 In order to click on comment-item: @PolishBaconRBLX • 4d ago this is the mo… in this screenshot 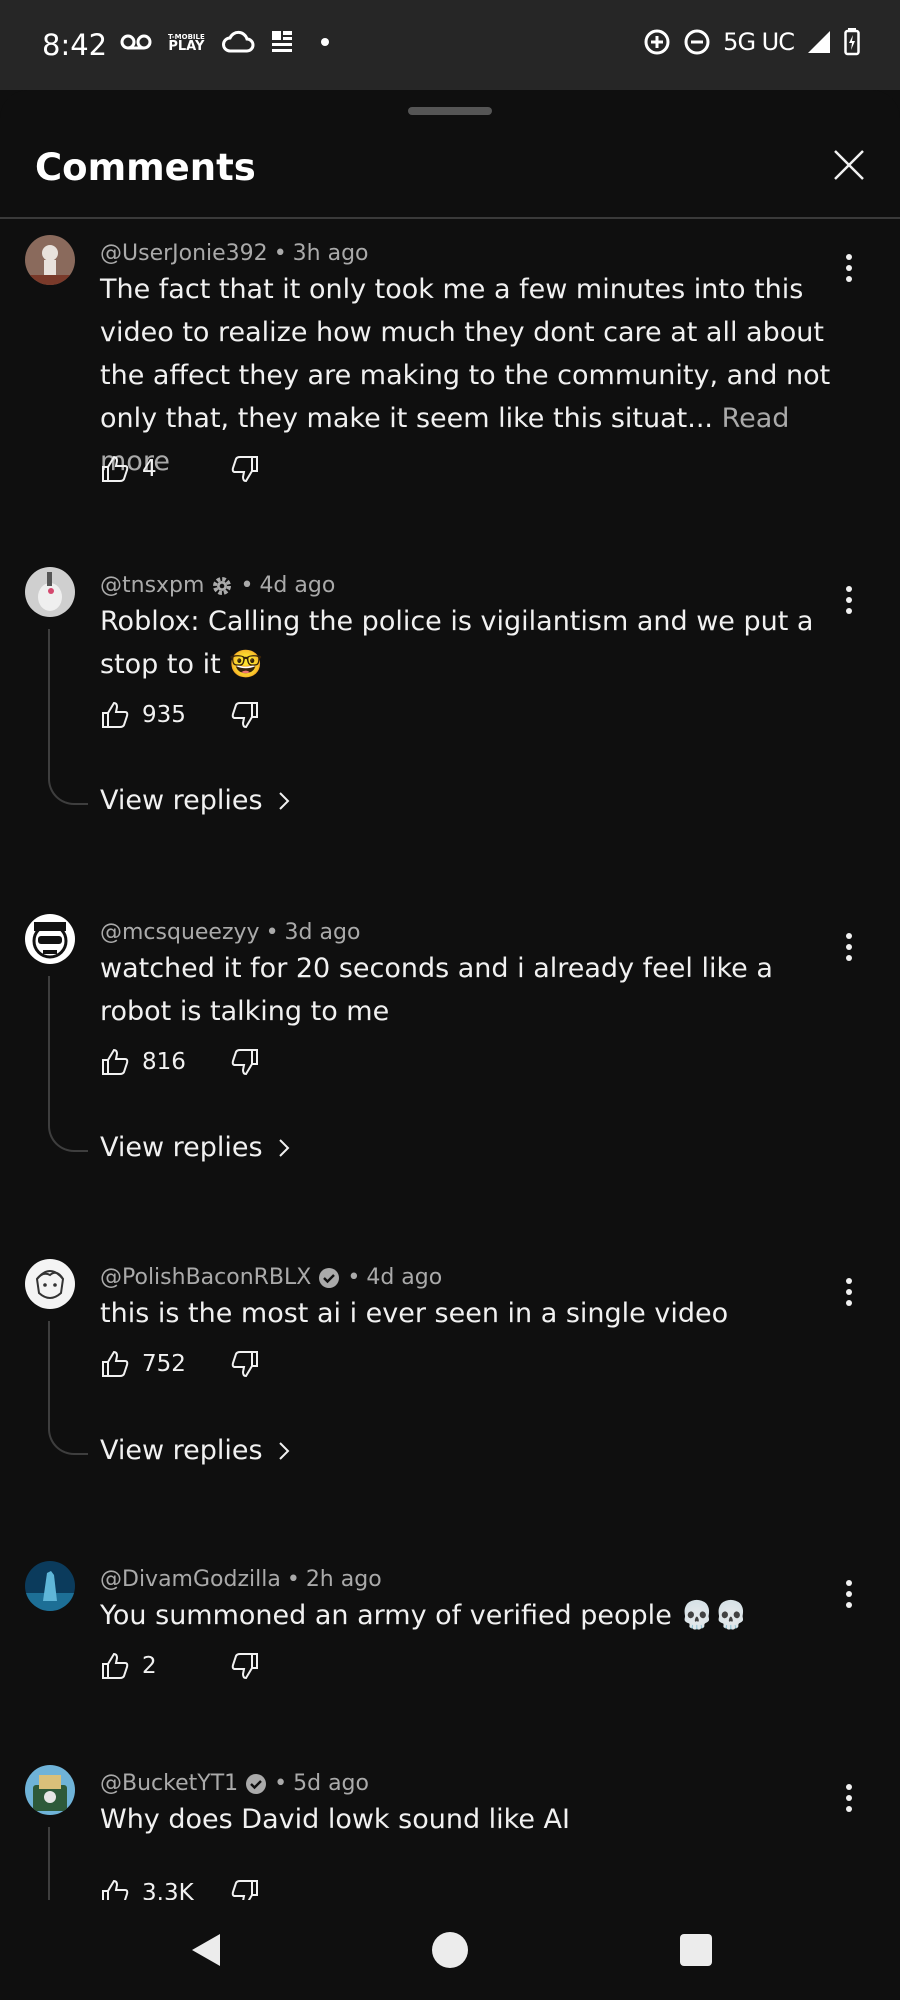, I will do `click(450, 1389)`.